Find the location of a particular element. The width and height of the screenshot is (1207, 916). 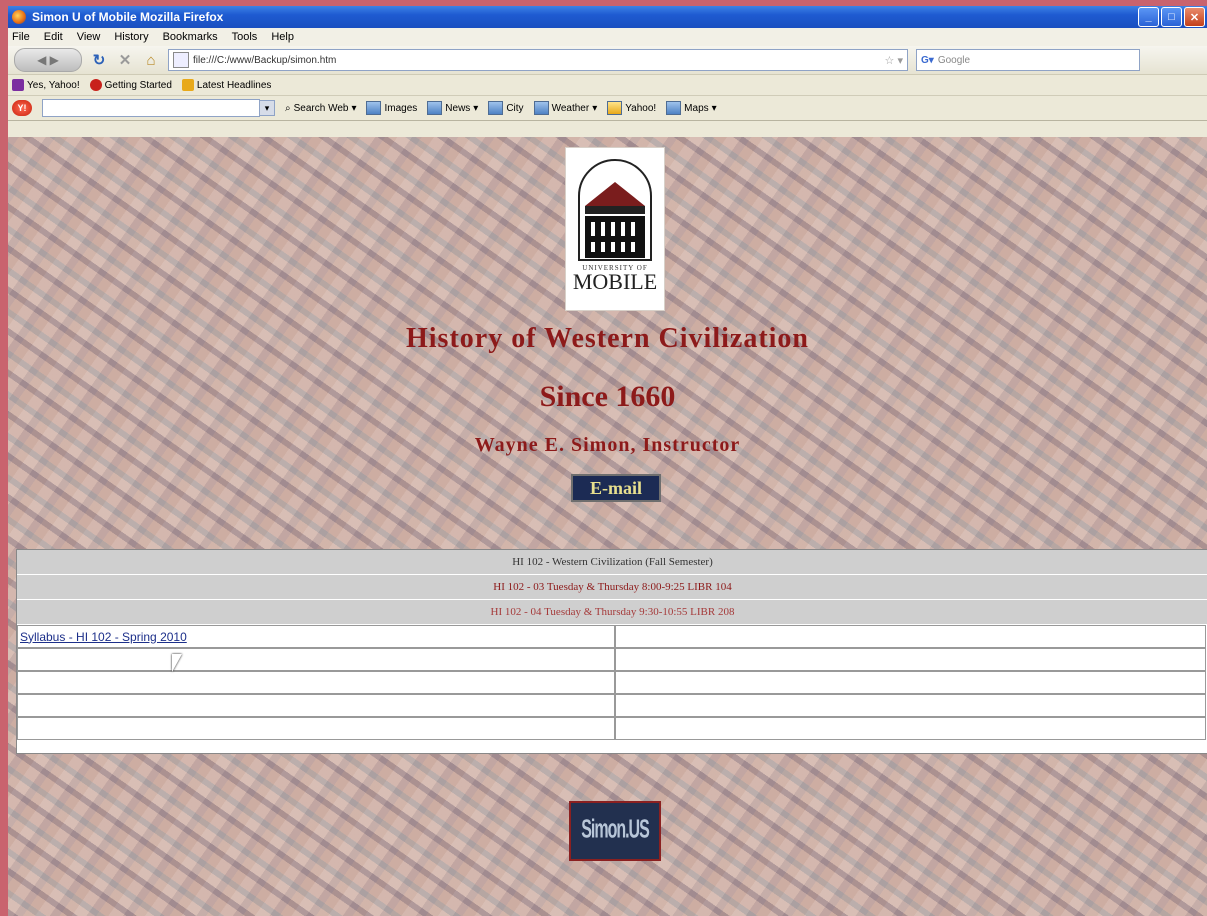

window-title: Simon U of Mobile Mozilla Firefox is located at coordinates (128, 17).